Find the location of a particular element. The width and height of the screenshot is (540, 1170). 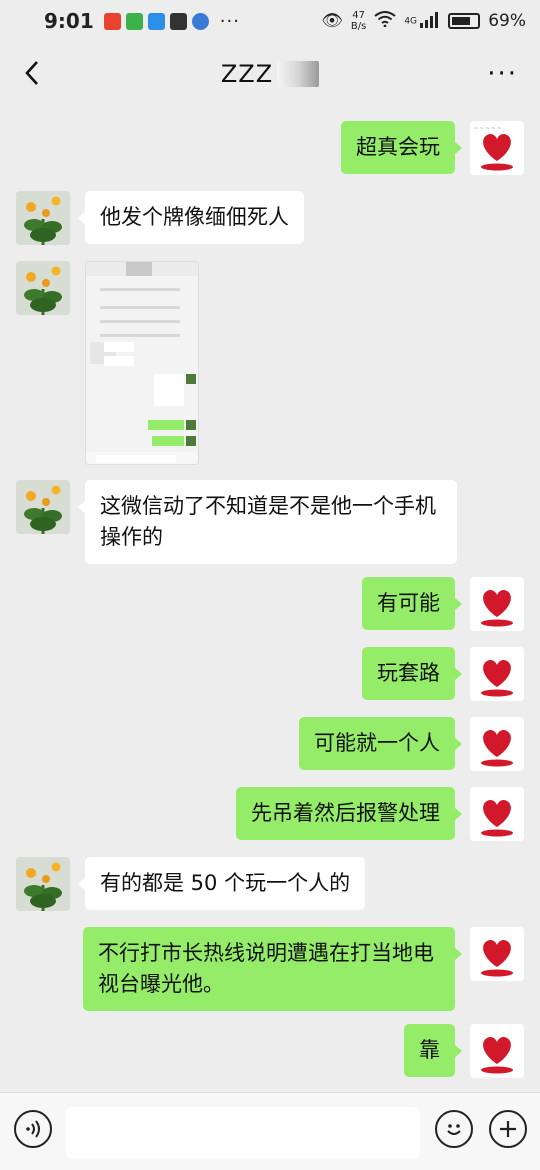

screenshot-image is located at coordinates (142, 363).